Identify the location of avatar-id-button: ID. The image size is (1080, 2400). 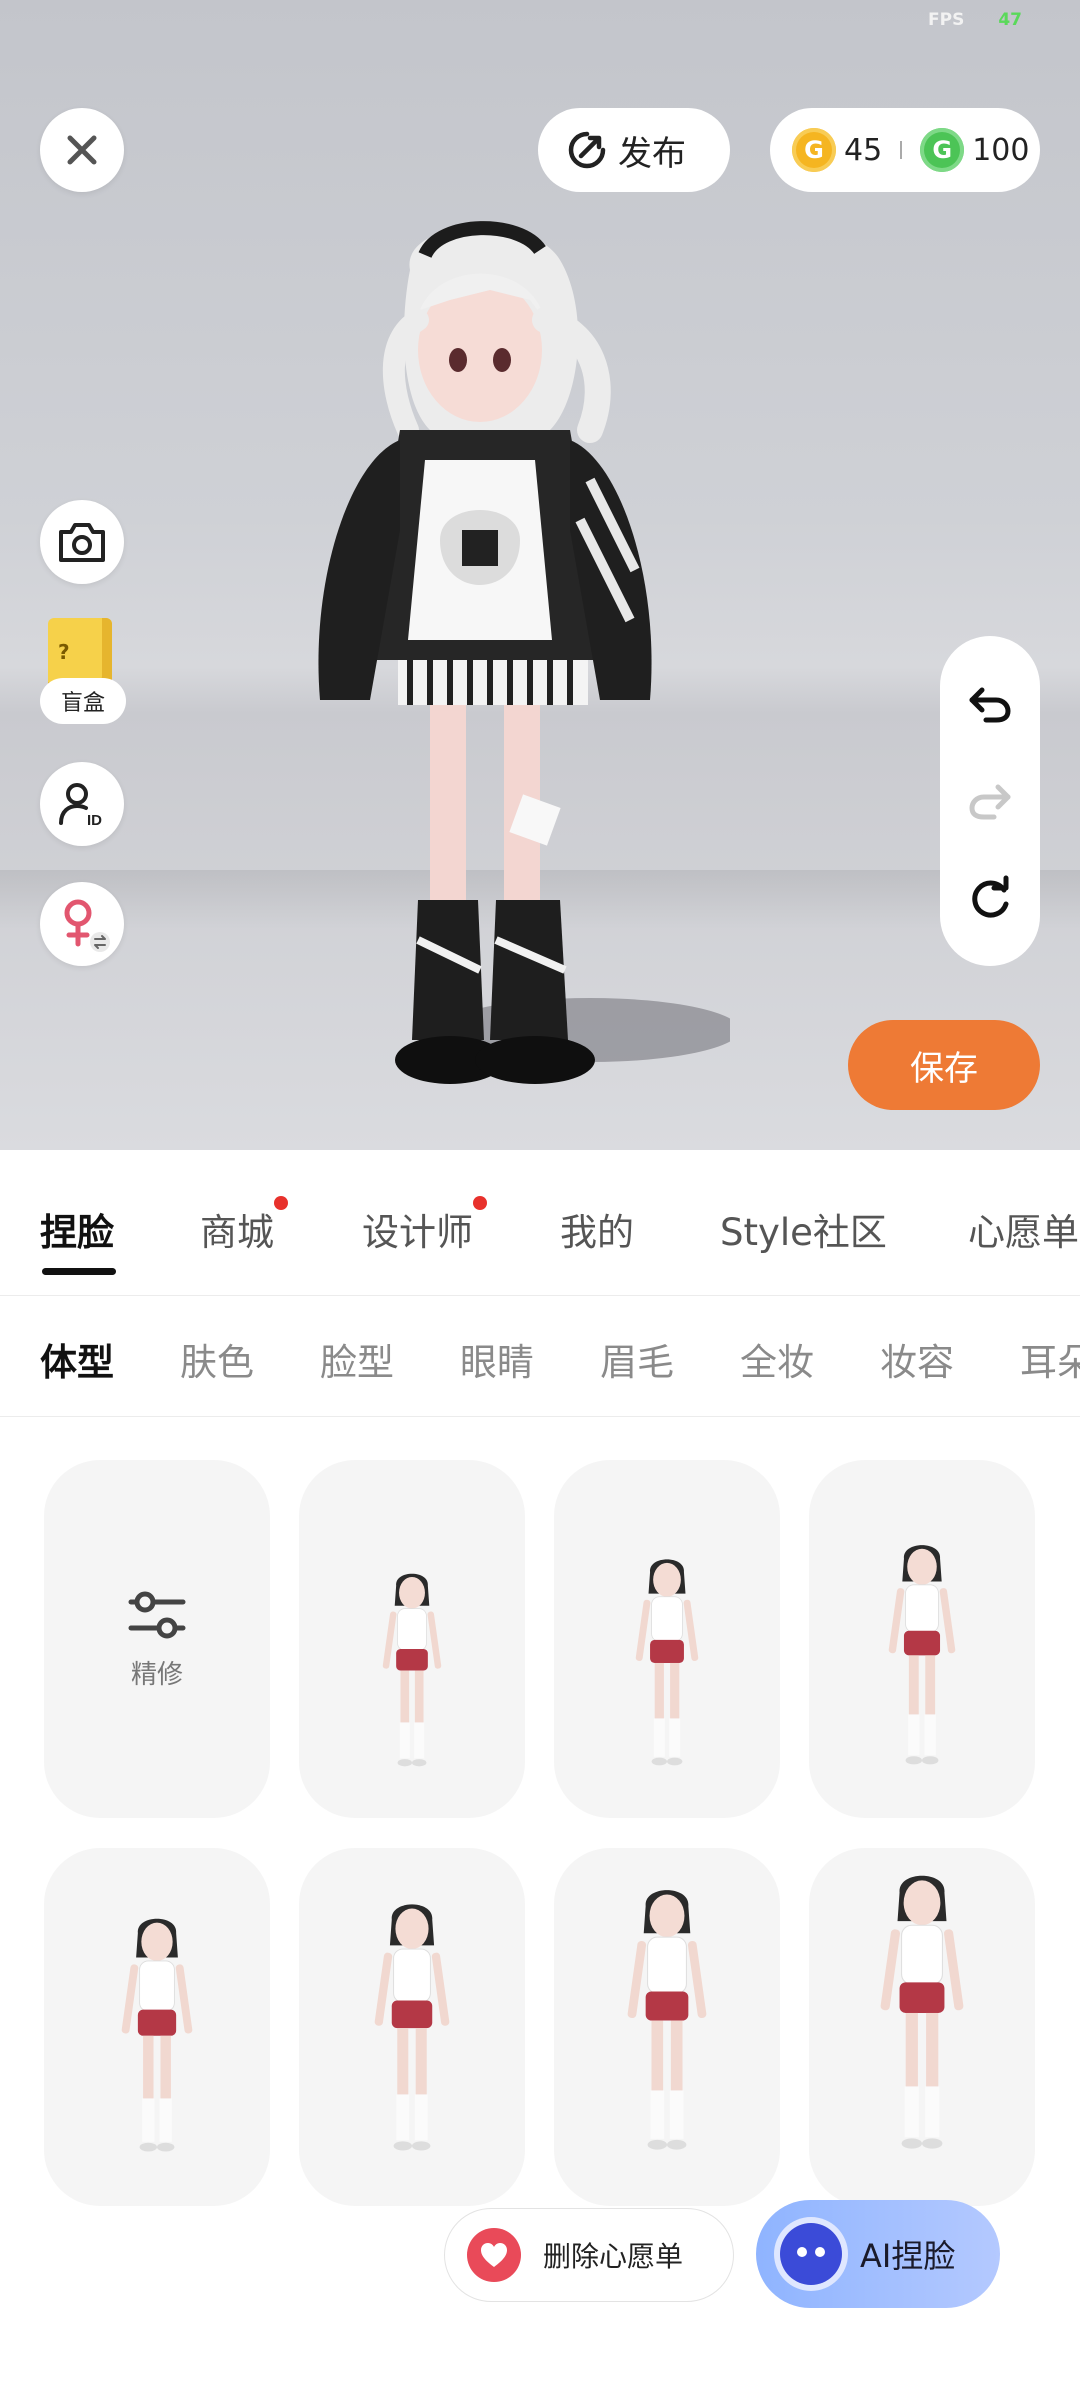
(82, 804).